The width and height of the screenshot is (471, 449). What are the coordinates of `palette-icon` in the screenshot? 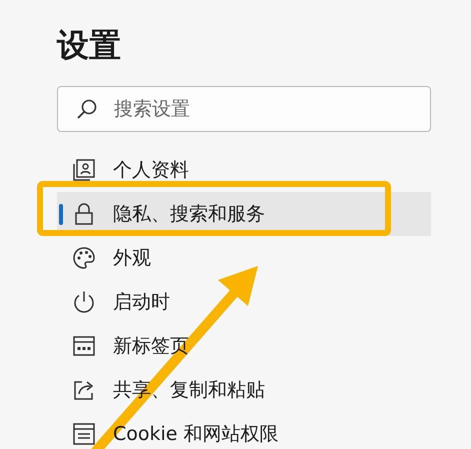 It's located at (84, 258).